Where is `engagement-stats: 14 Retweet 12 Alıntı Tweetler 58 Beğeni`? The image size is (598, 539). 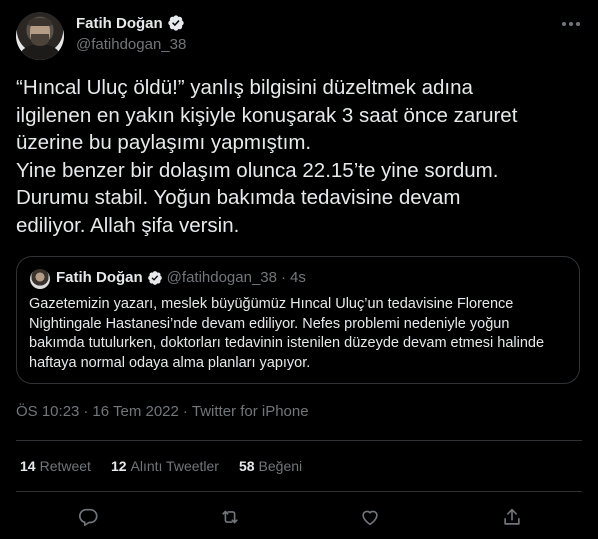
engagement-stats: 14 Retweet 12 Alıntı Tweetler 58 Beğeni is located at coordinates (161, 466).